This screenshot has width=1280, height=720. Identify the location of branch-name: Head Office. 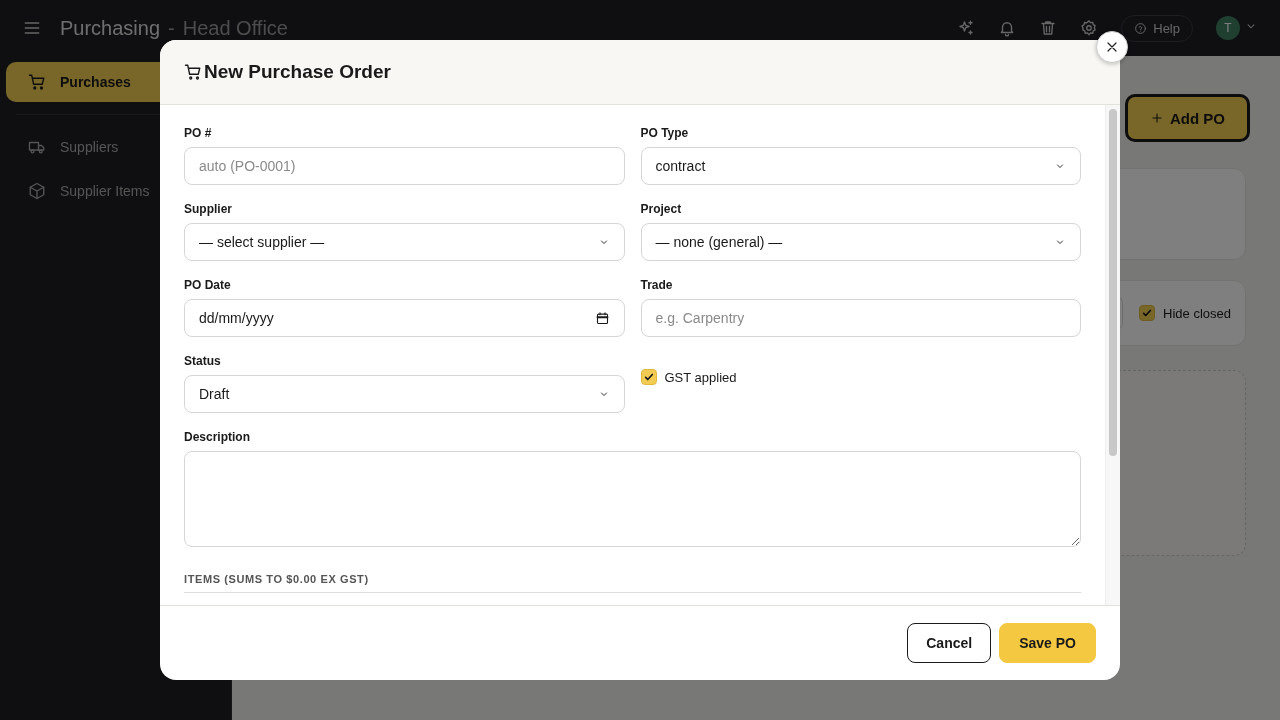
(235, 28).